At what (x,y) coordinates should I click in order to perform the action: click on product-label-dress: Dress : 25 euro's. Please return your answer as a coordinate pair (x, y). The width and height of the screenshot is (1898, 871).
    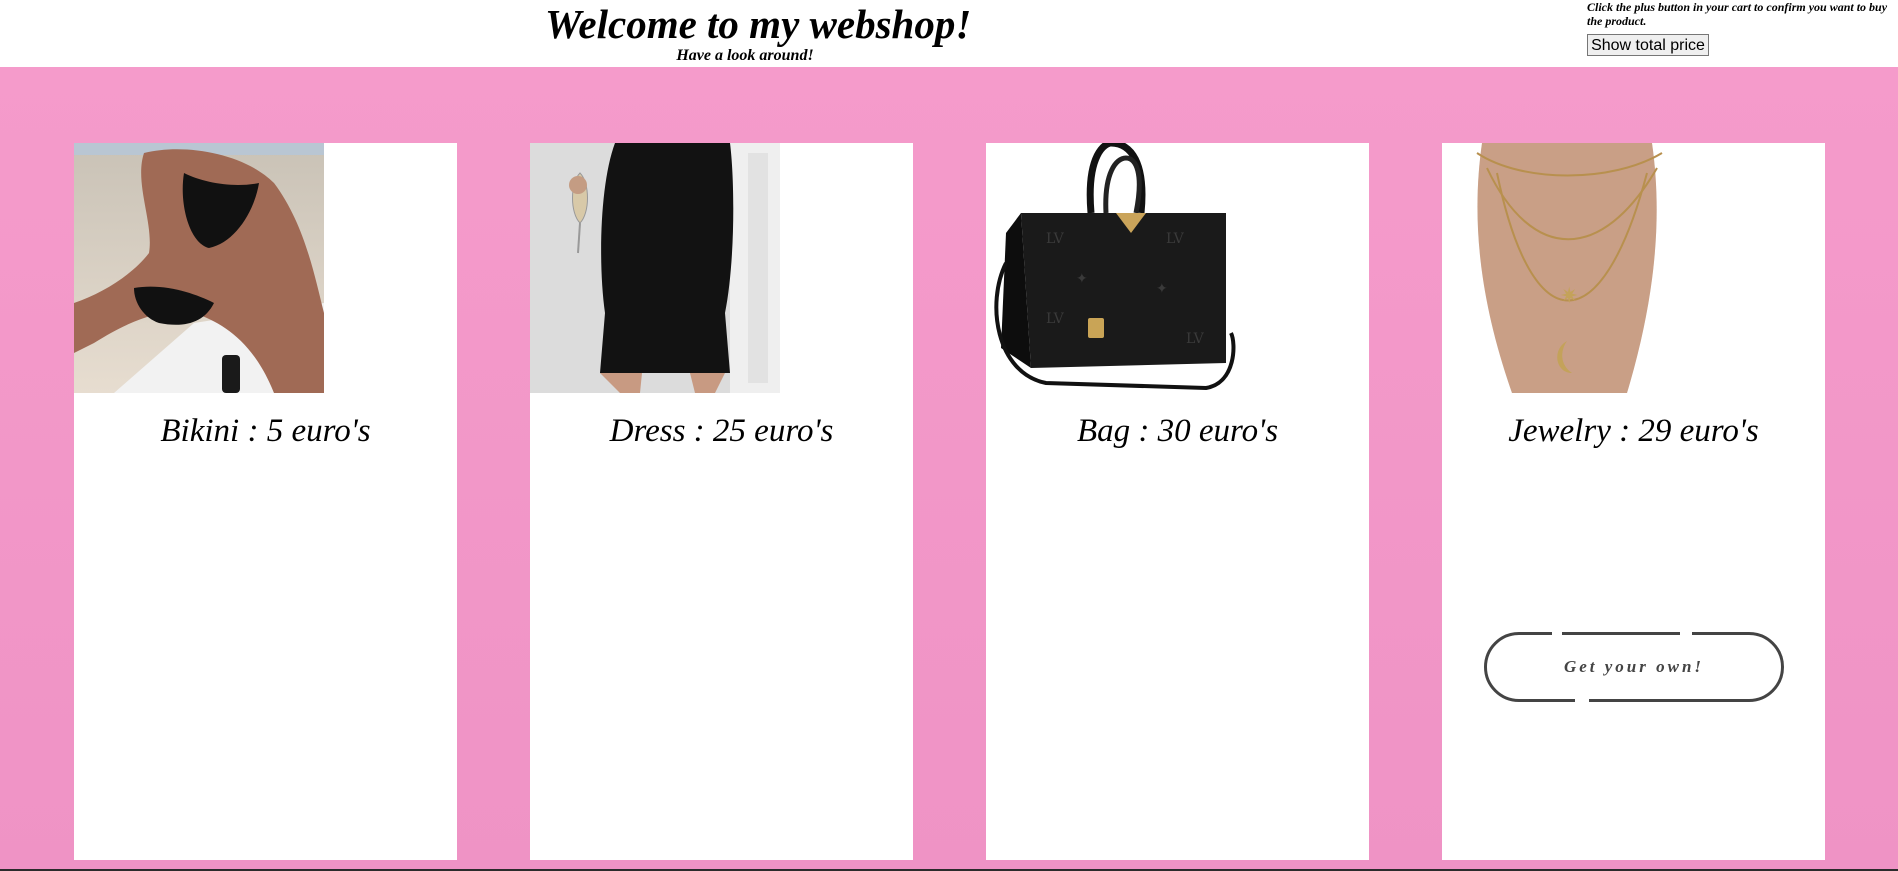
    Looking at the image, I should click on (721, 431).